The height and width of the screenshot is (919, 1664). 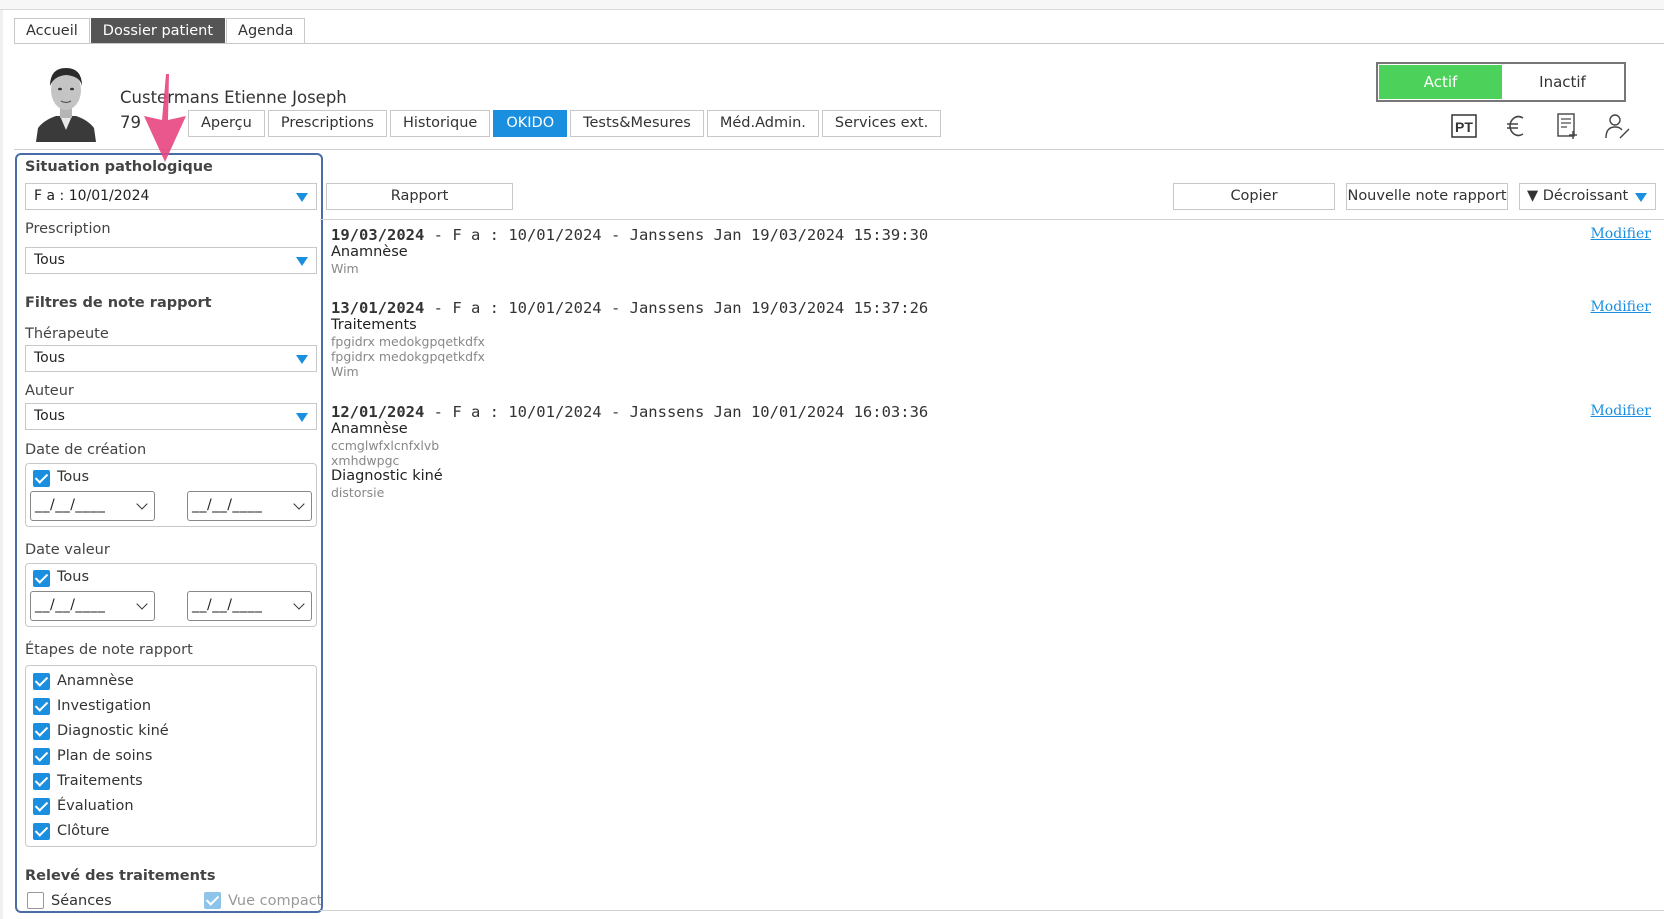 What do you see at coordinates (41, 578) in the screenshot?
I see `value-all-checkbox` at bounding box center [41, 578].